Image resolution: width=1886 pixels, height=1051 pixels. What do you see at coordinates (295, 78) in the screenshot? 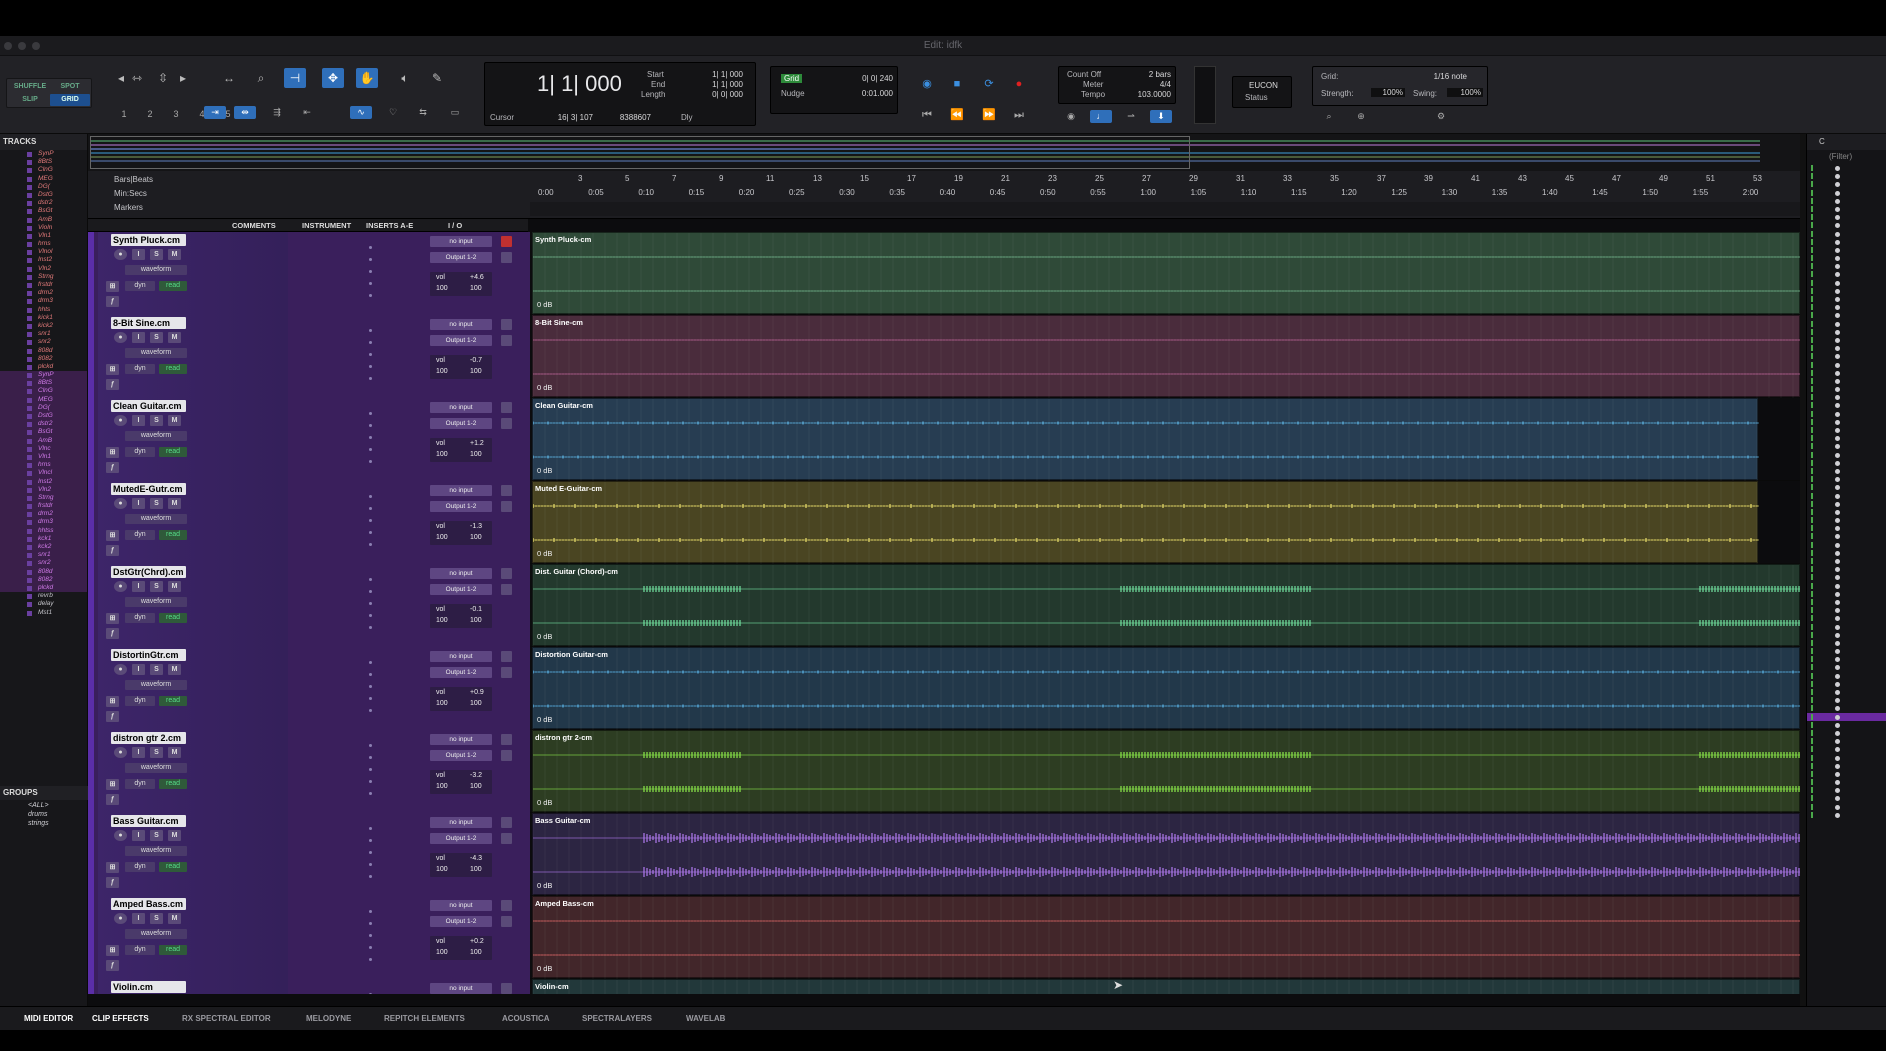
I see `trim-tool-icon: ⊣` at bounding box center [295, 78].